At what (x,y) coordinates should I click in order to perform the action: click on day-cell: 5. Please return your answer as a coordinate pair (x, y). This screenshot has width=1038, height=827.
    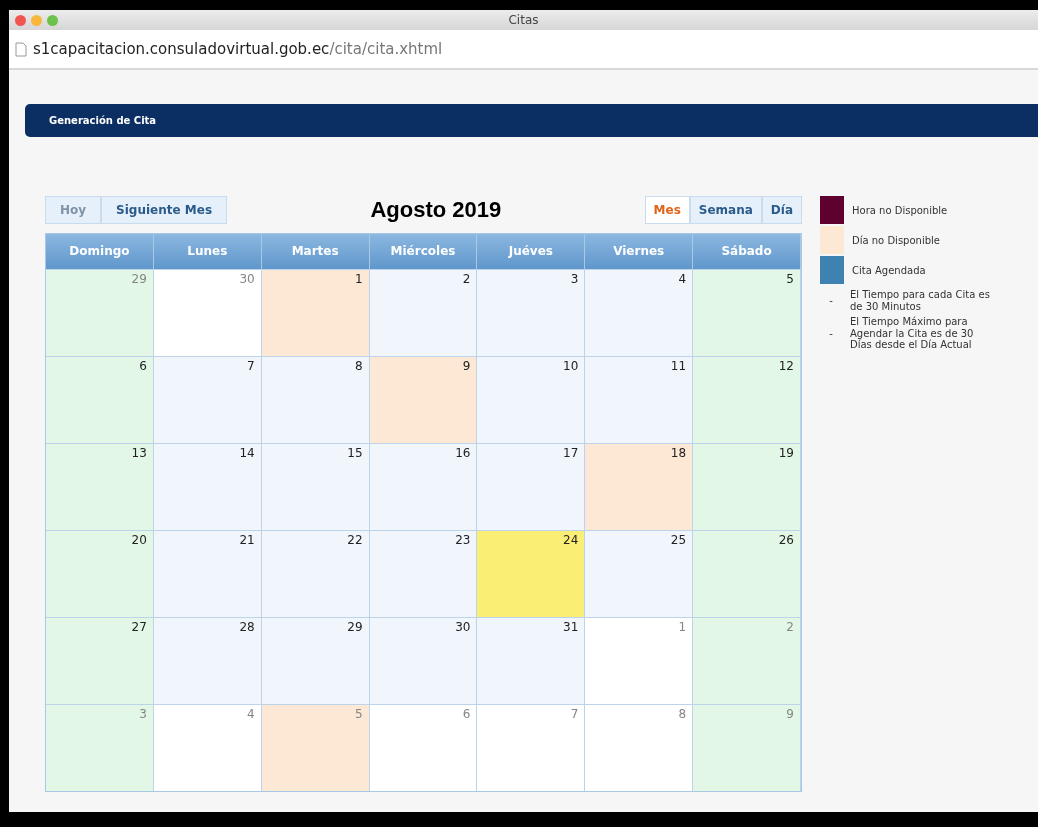
    Looking at the image, I should click on (747, 312).